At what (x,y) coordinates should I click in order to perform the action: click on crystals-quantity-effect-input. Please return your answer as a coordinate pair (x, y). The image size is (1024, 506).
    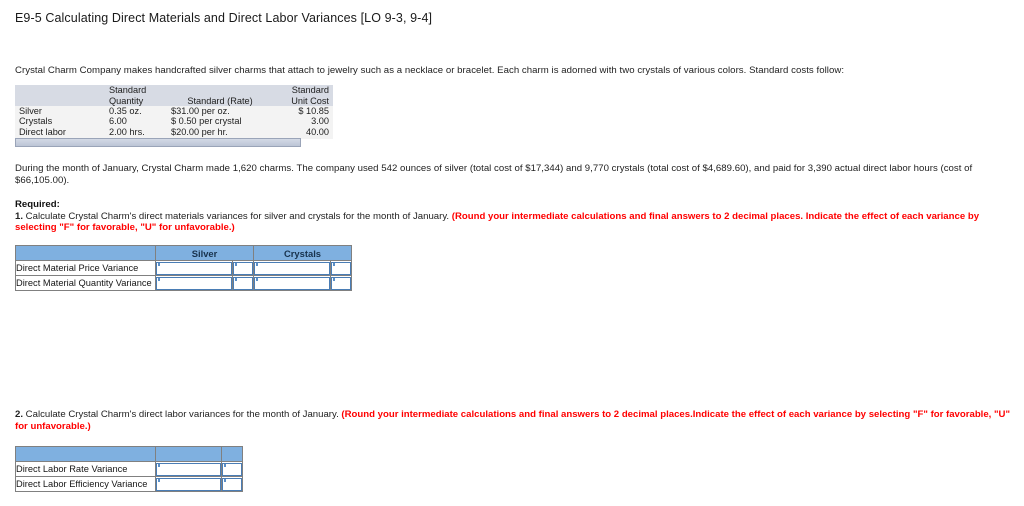
    Looking at the image, I should click on (341, 283).